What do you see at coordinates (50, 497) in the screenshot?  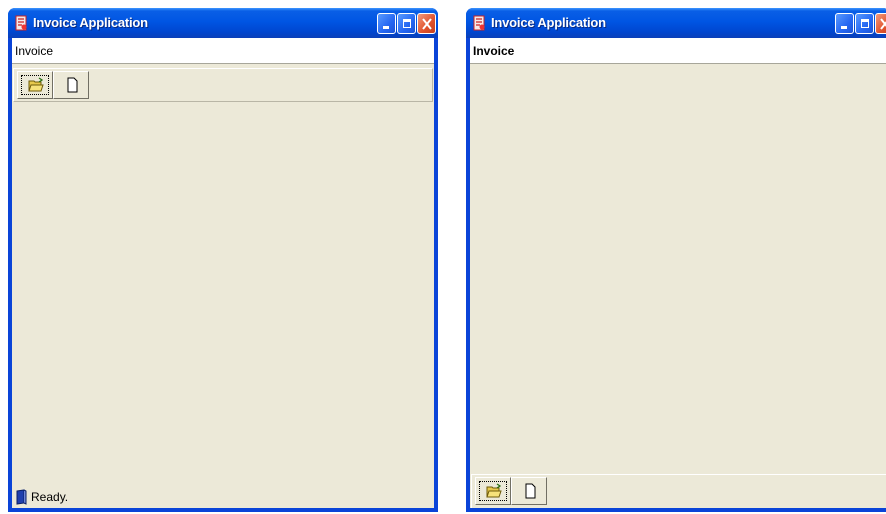 I see `status-text: Ready.` at bounding box center [50, 497].